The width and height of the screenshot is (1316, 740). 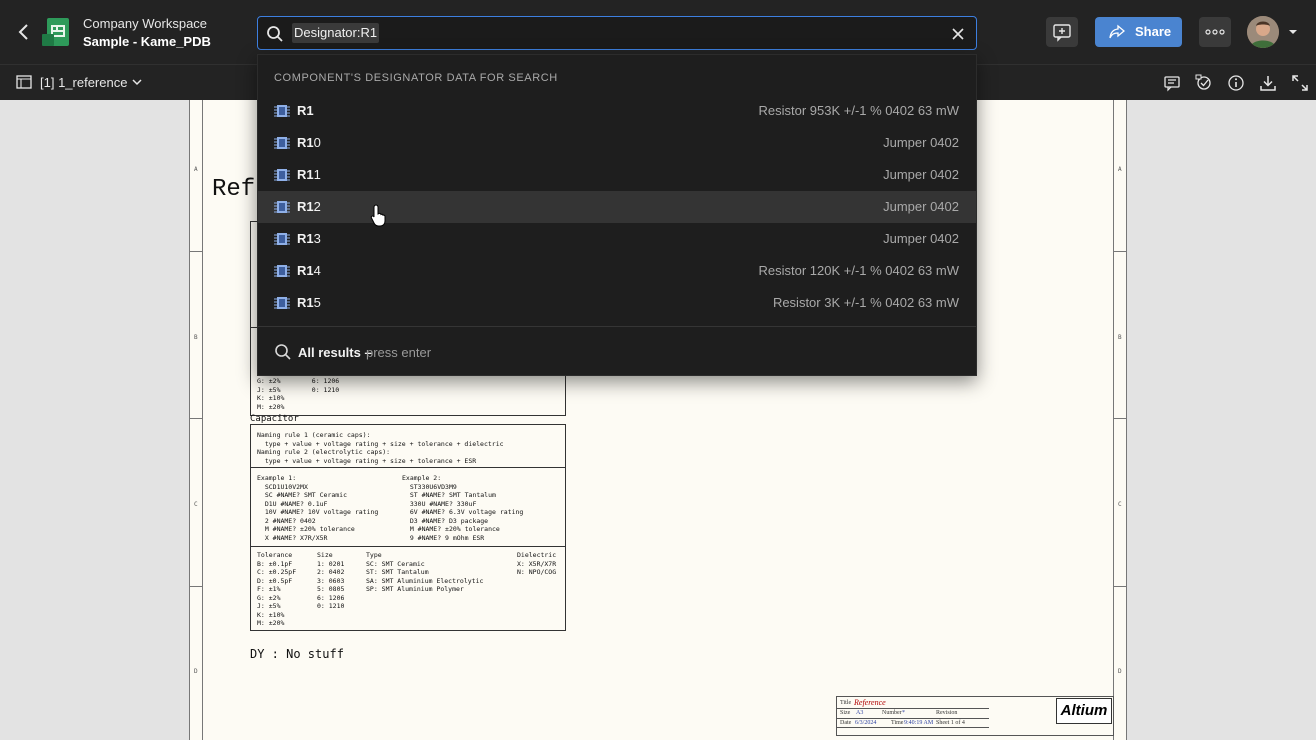 I want to click on suggestion-designator: R14, so click(x=309, y=270).